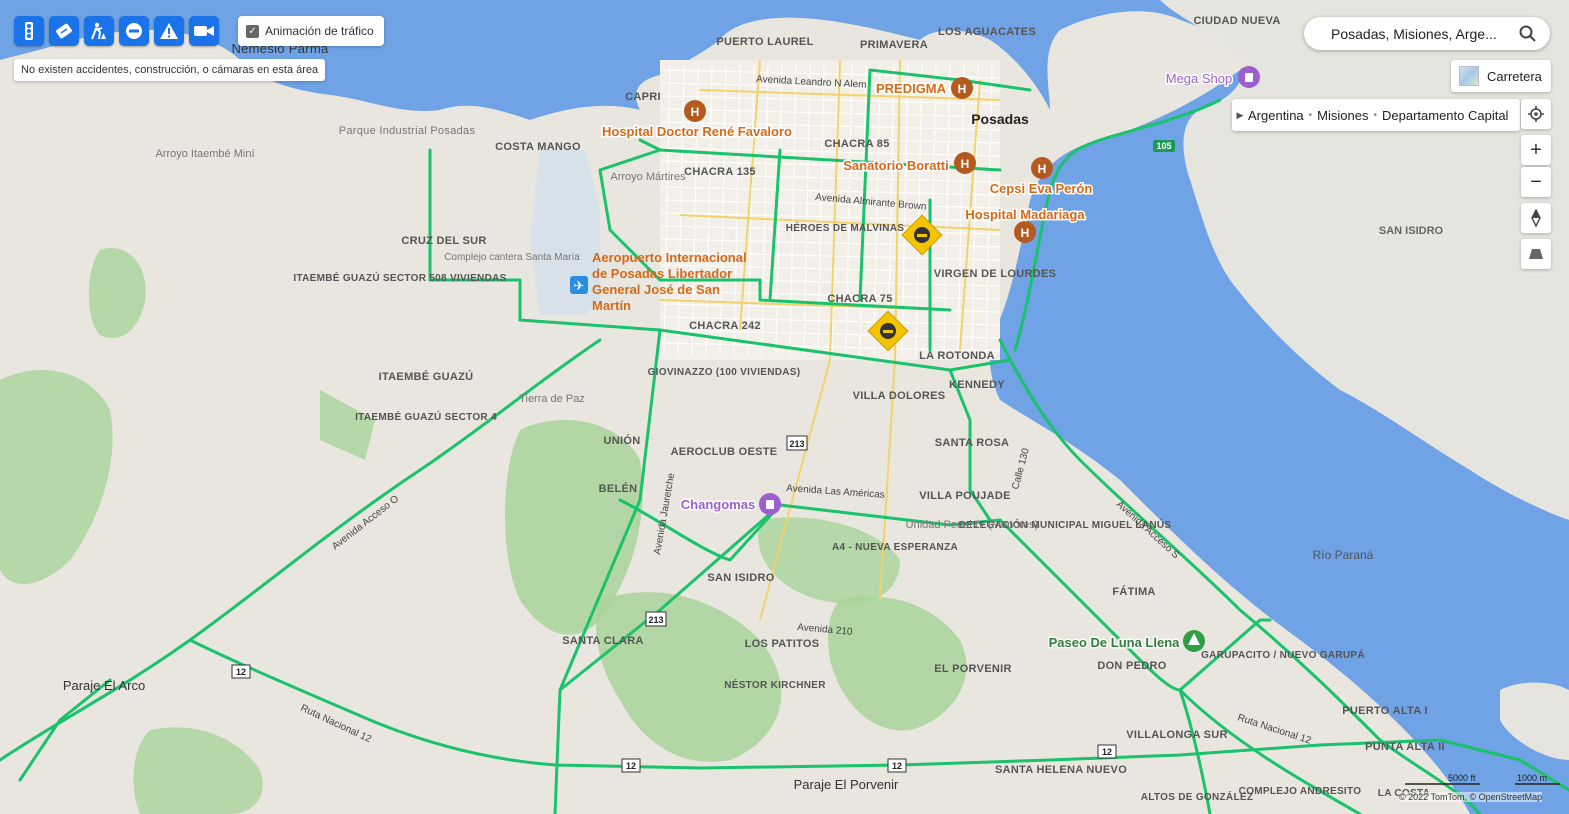  I want to click on warning-button, so click(169, 31).